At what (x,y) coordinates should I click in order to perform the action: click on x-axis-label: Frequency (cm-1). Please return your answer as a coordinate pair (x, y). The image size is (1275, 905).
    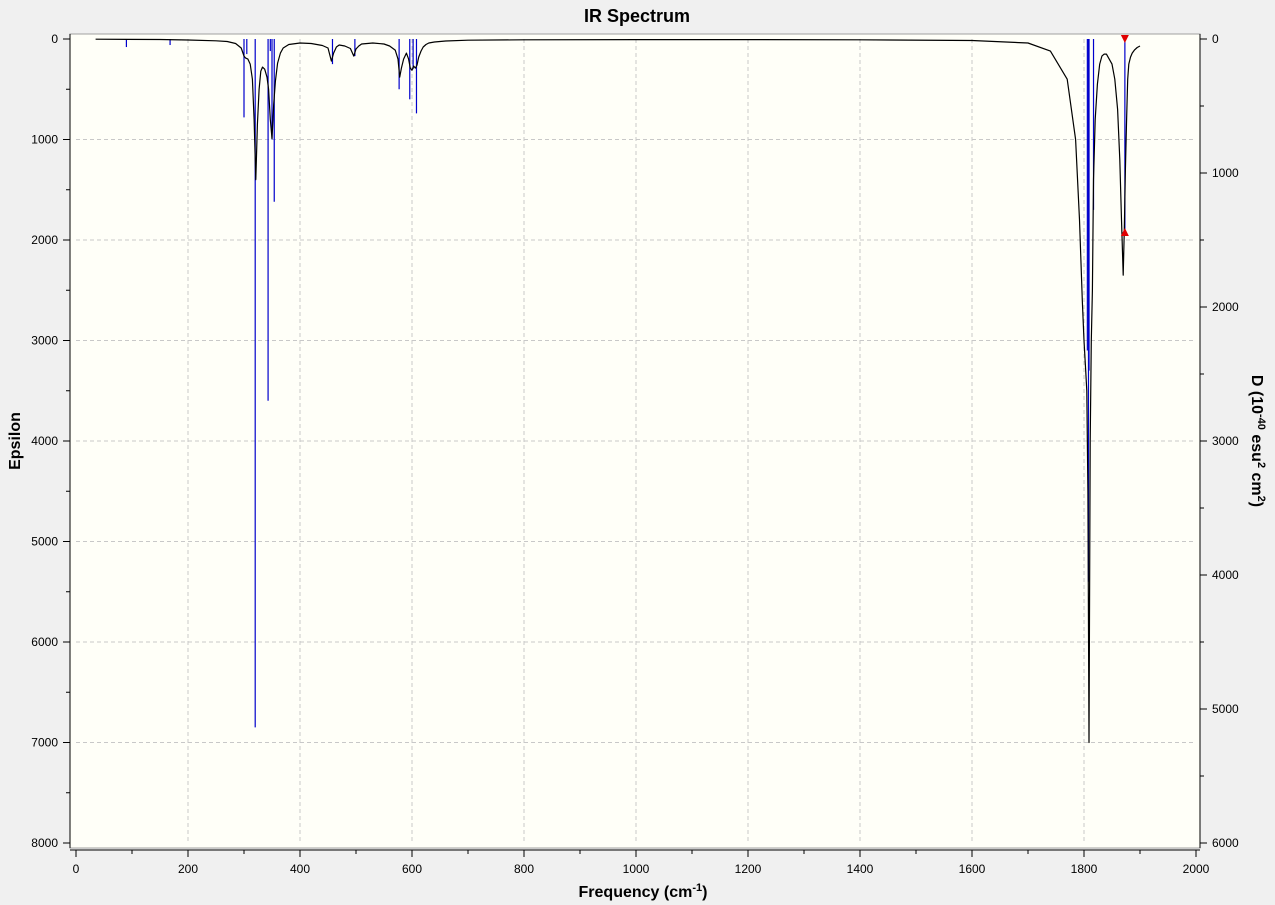
    Looking at the image, I should click on (643, 891).